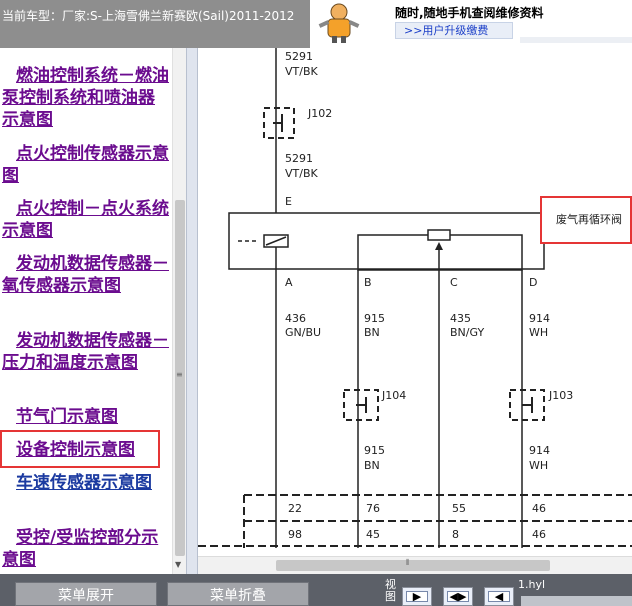  Describe the element at coordinates (390, 590) in the screenshot. I see `view-label: 视图` at that location.